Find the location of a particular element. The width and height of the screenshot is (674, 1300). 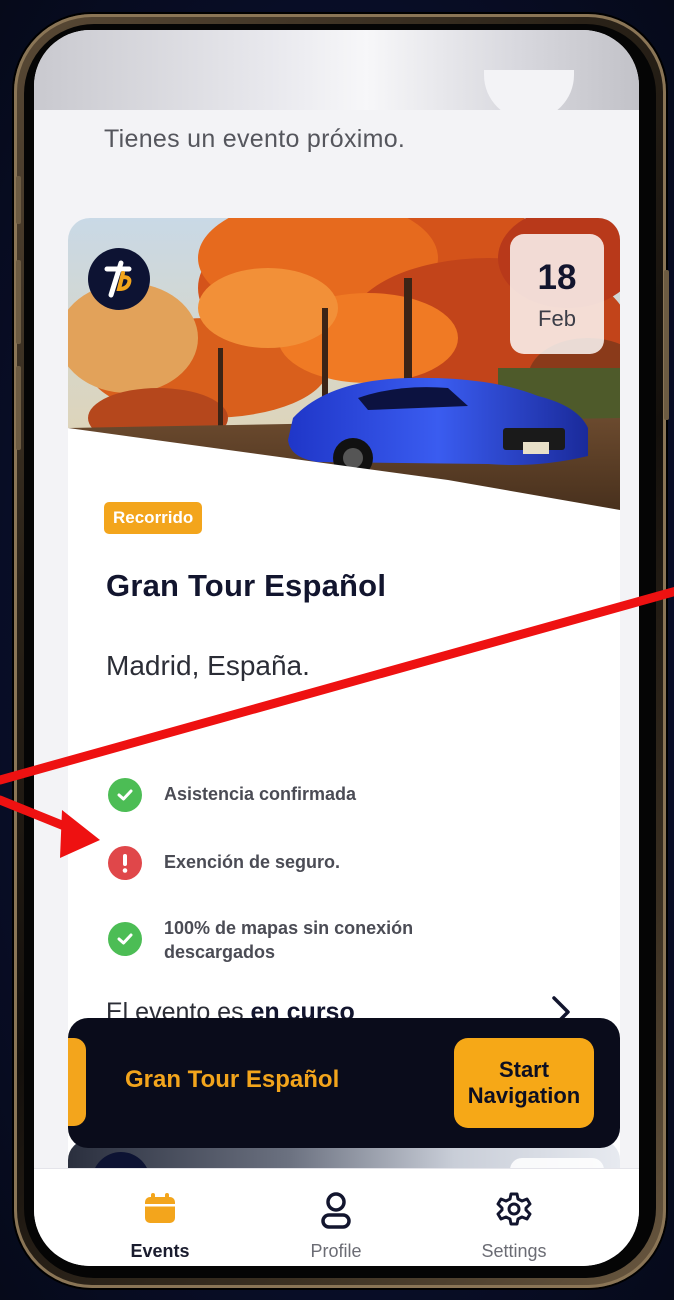

mute-switch is located at coordinates (18, 200).